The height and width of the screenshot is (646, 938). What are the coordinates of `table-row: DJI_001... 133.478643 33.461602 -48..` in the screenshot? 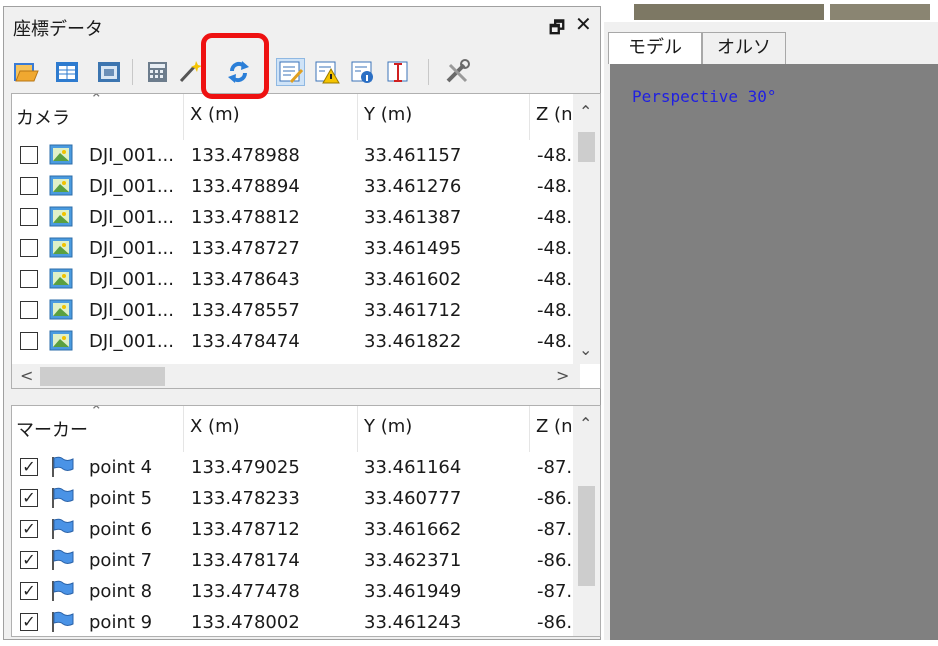 It's located at (297, 279).